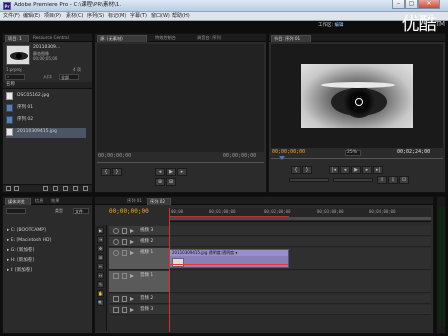 The height and width of the screenshot is (336, 448). Describe the element at coordinates (353, 153) in the screenshot. I see `zoom-dropdown: 25%` at that location.